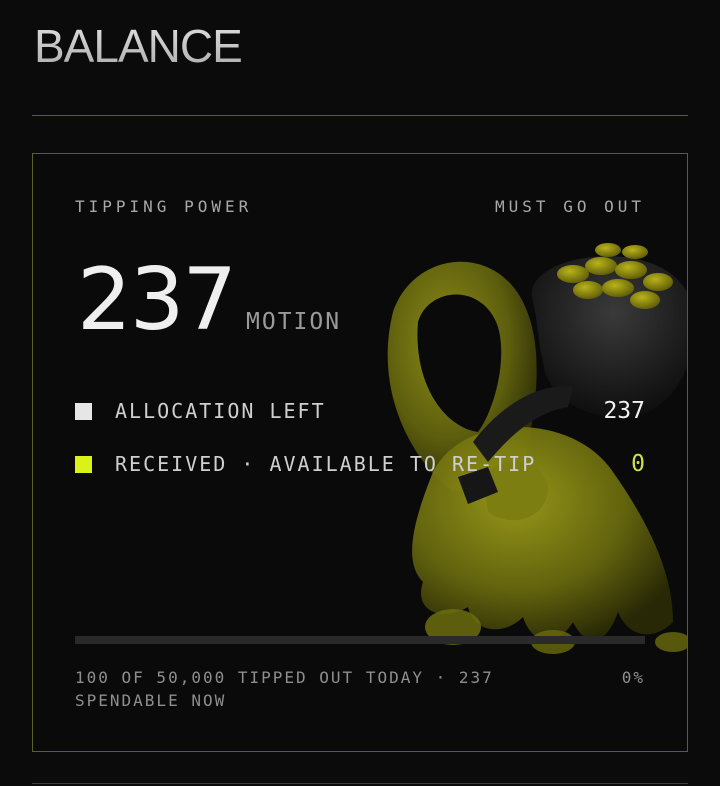 This screenshot has height=786, width=720. I want to click on card-label-row: TIPPING POWER MUST GO OUT, so click(360, 206).